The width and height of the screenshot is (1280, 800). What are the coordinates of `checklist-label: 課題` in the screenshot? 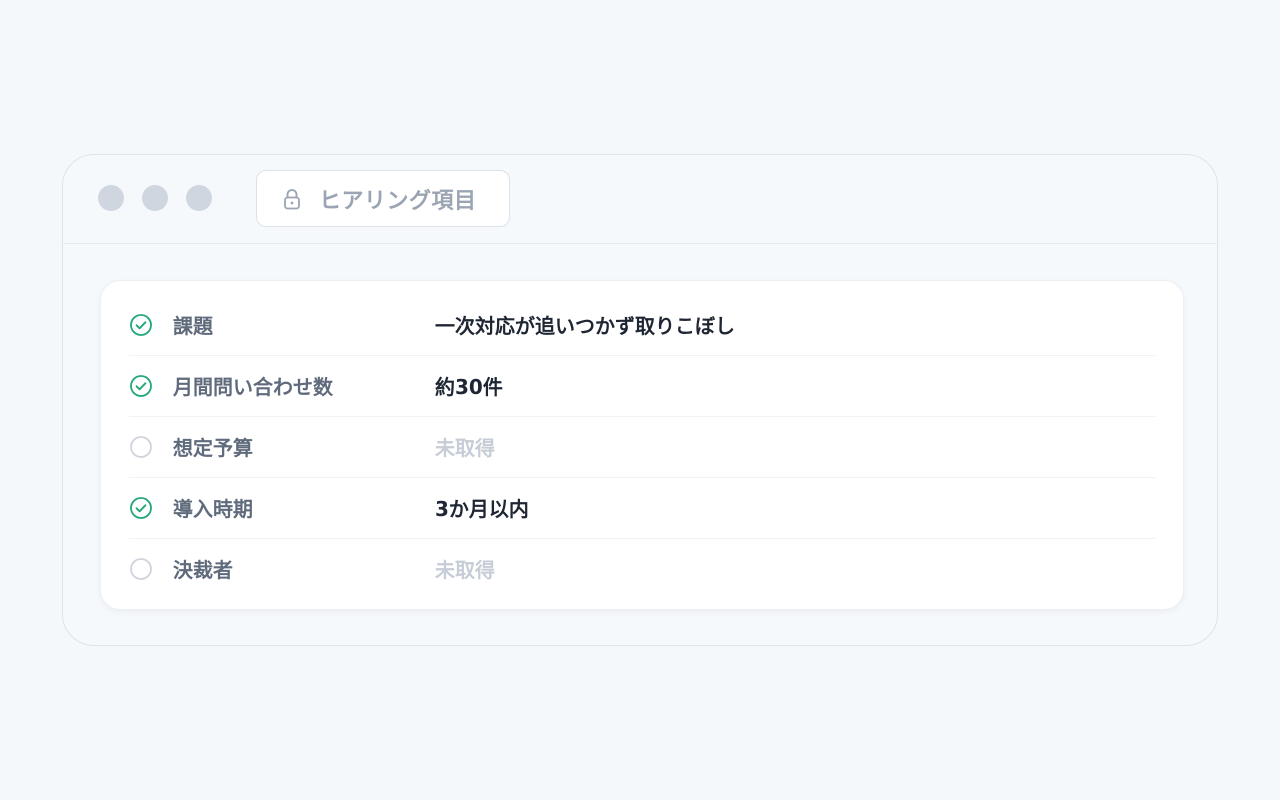 It's located at (193, 326).